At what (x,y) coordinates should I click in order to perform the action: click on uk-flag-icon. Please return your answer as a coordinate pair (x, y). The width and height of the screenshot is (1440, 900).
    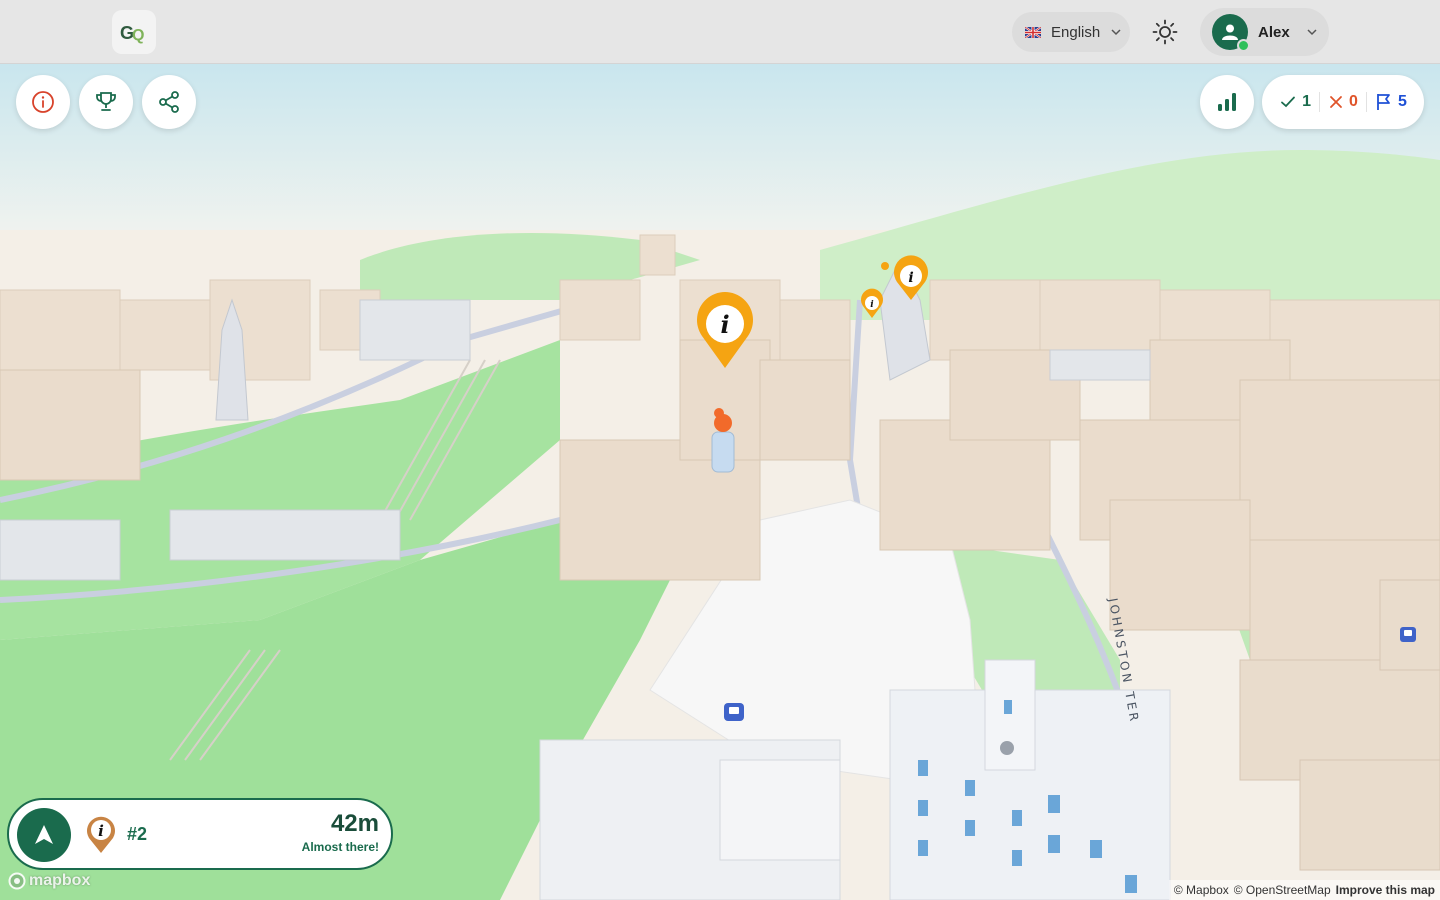
    Looking at the image, I should click on (1033, 32).